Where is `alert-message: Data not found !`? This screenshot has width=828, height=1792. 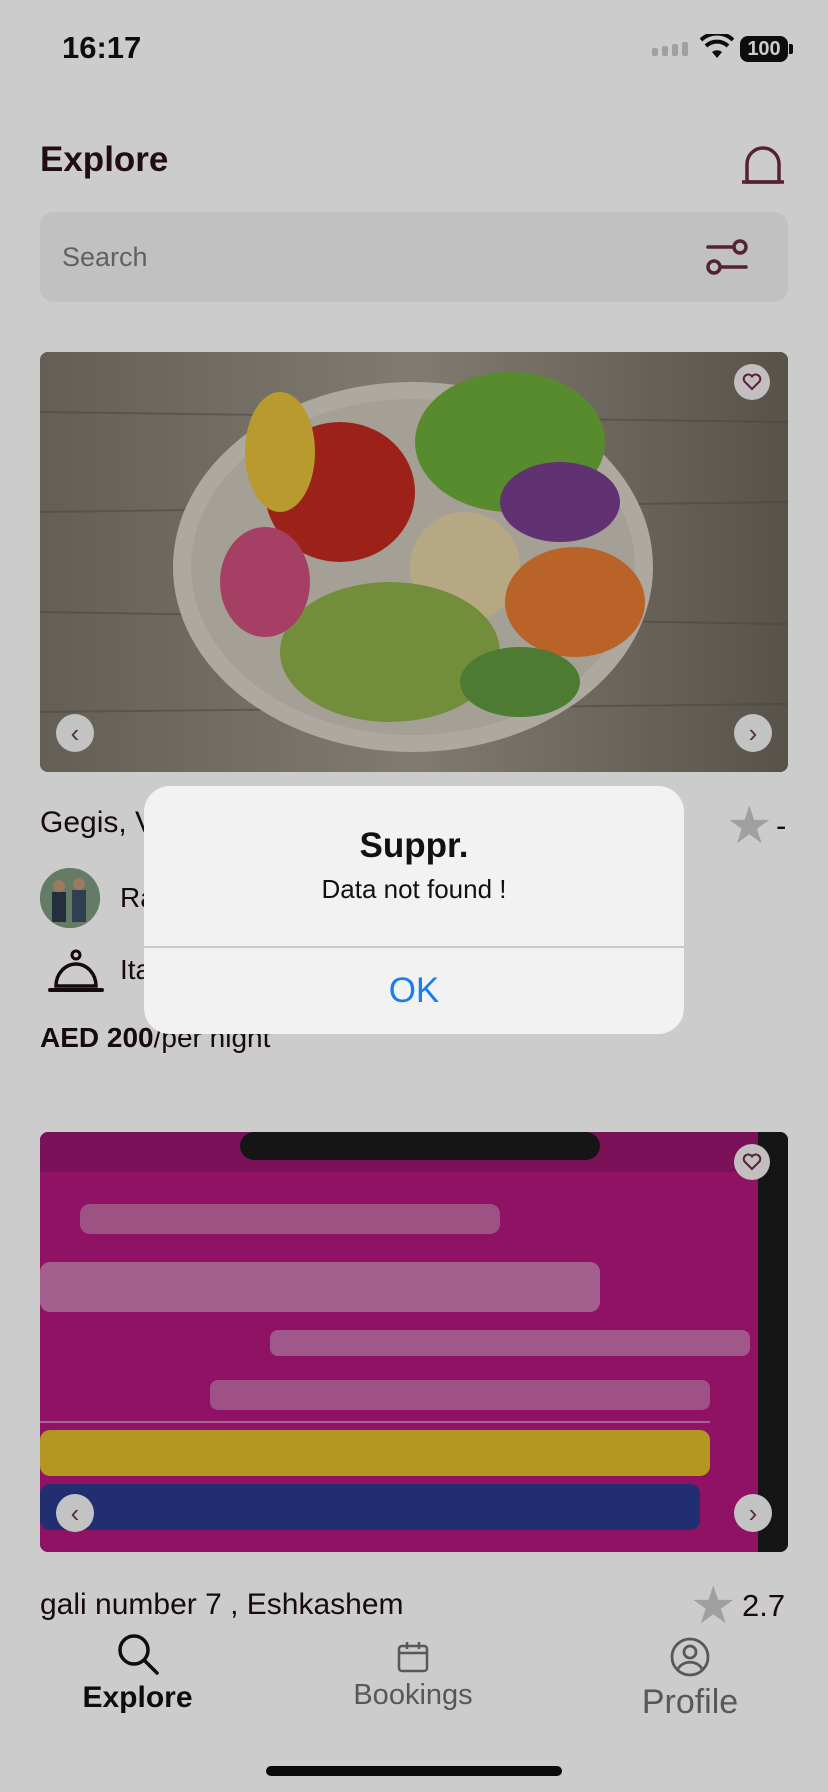 alert-message: Data not found ! is located at coordinates (414, 889).